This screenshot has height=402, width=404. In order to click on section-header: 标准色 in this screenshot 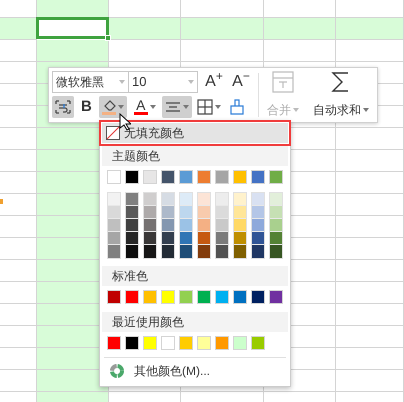, I will do `click(195, 276)`.